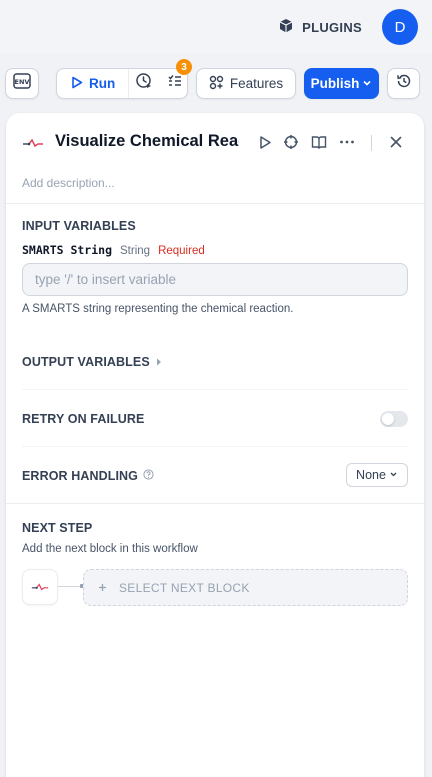 The image size is (432, 777). What do you see at coordinates (110, 549) in the screenshot?
I see `next-step-subtitle: Add the next block in this workflow` at bounding box center [110, 549].